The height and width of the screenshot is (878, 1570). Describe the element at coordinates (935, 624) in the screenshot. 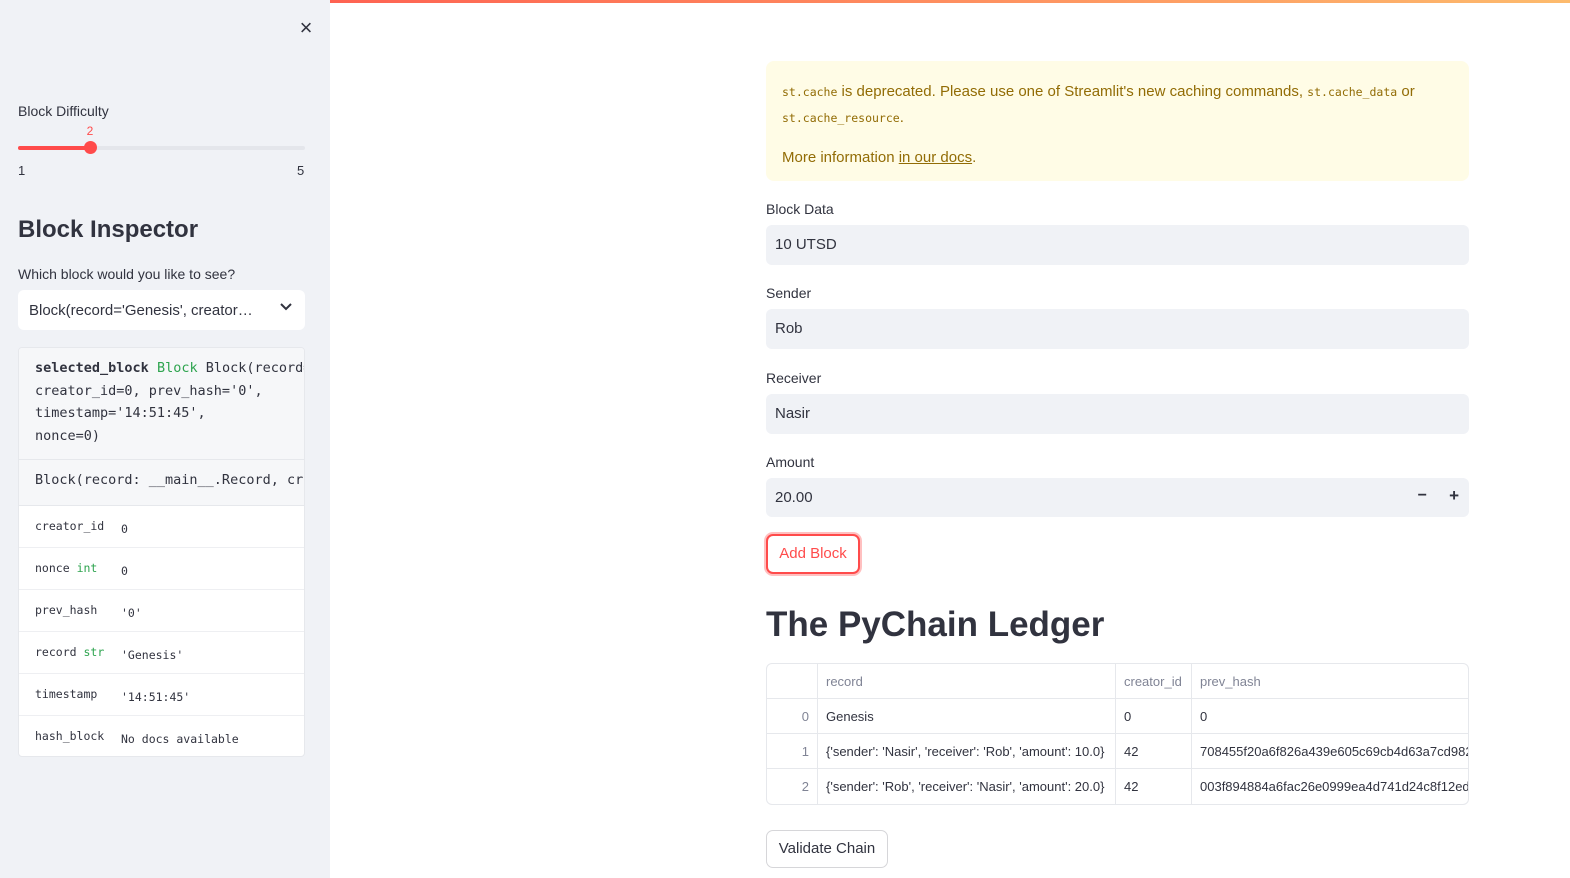

I see `ledger-title: The PyChain Ledger` at that location.